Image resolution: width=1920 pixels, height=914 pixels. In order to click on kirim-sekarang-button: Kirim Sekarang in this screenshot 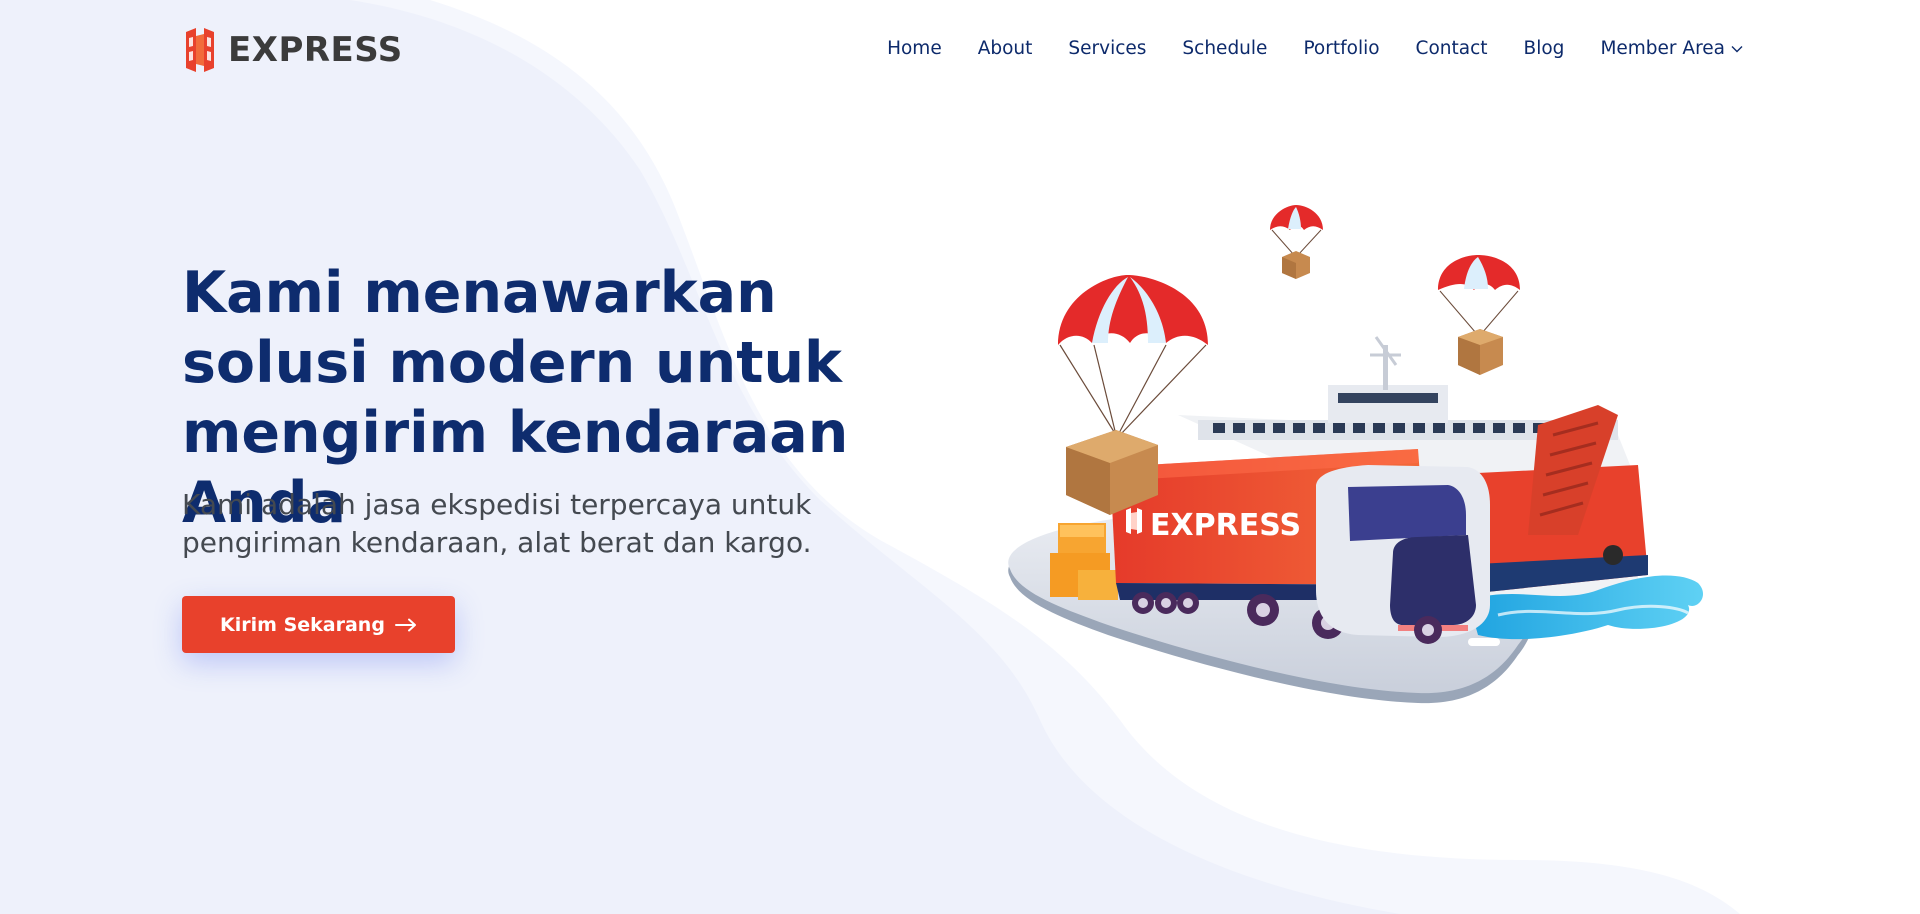, I will do `click(318, 624)`.